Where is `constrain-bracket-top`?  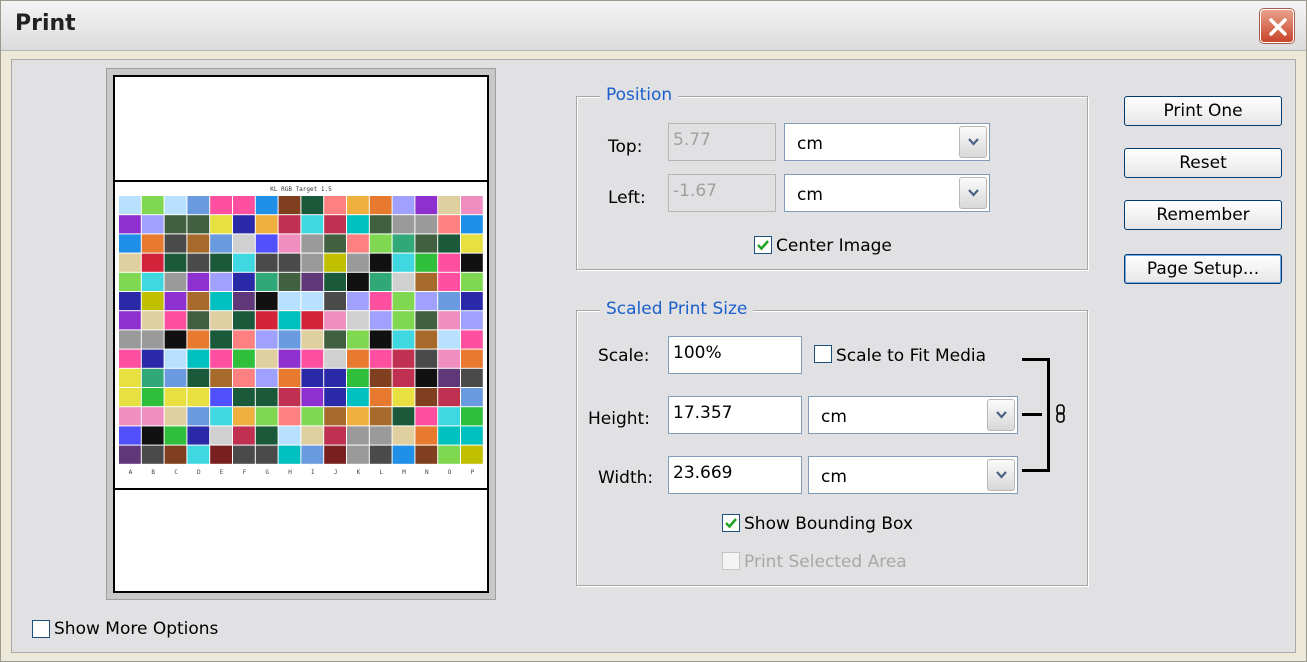 constrain-bracket-top is located at coordinates (1036, 359).